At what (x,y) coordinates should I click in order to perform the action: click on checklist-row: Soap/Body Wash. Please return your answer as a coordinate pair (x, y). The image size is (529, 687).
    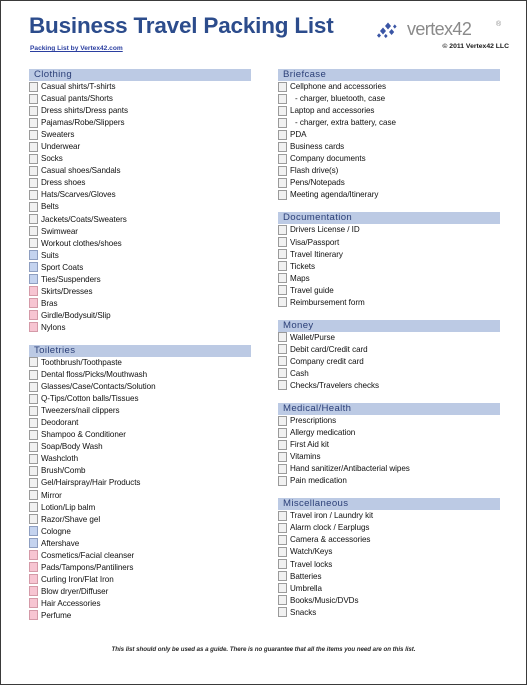
    Looking at the image, I should click on (140, 447).